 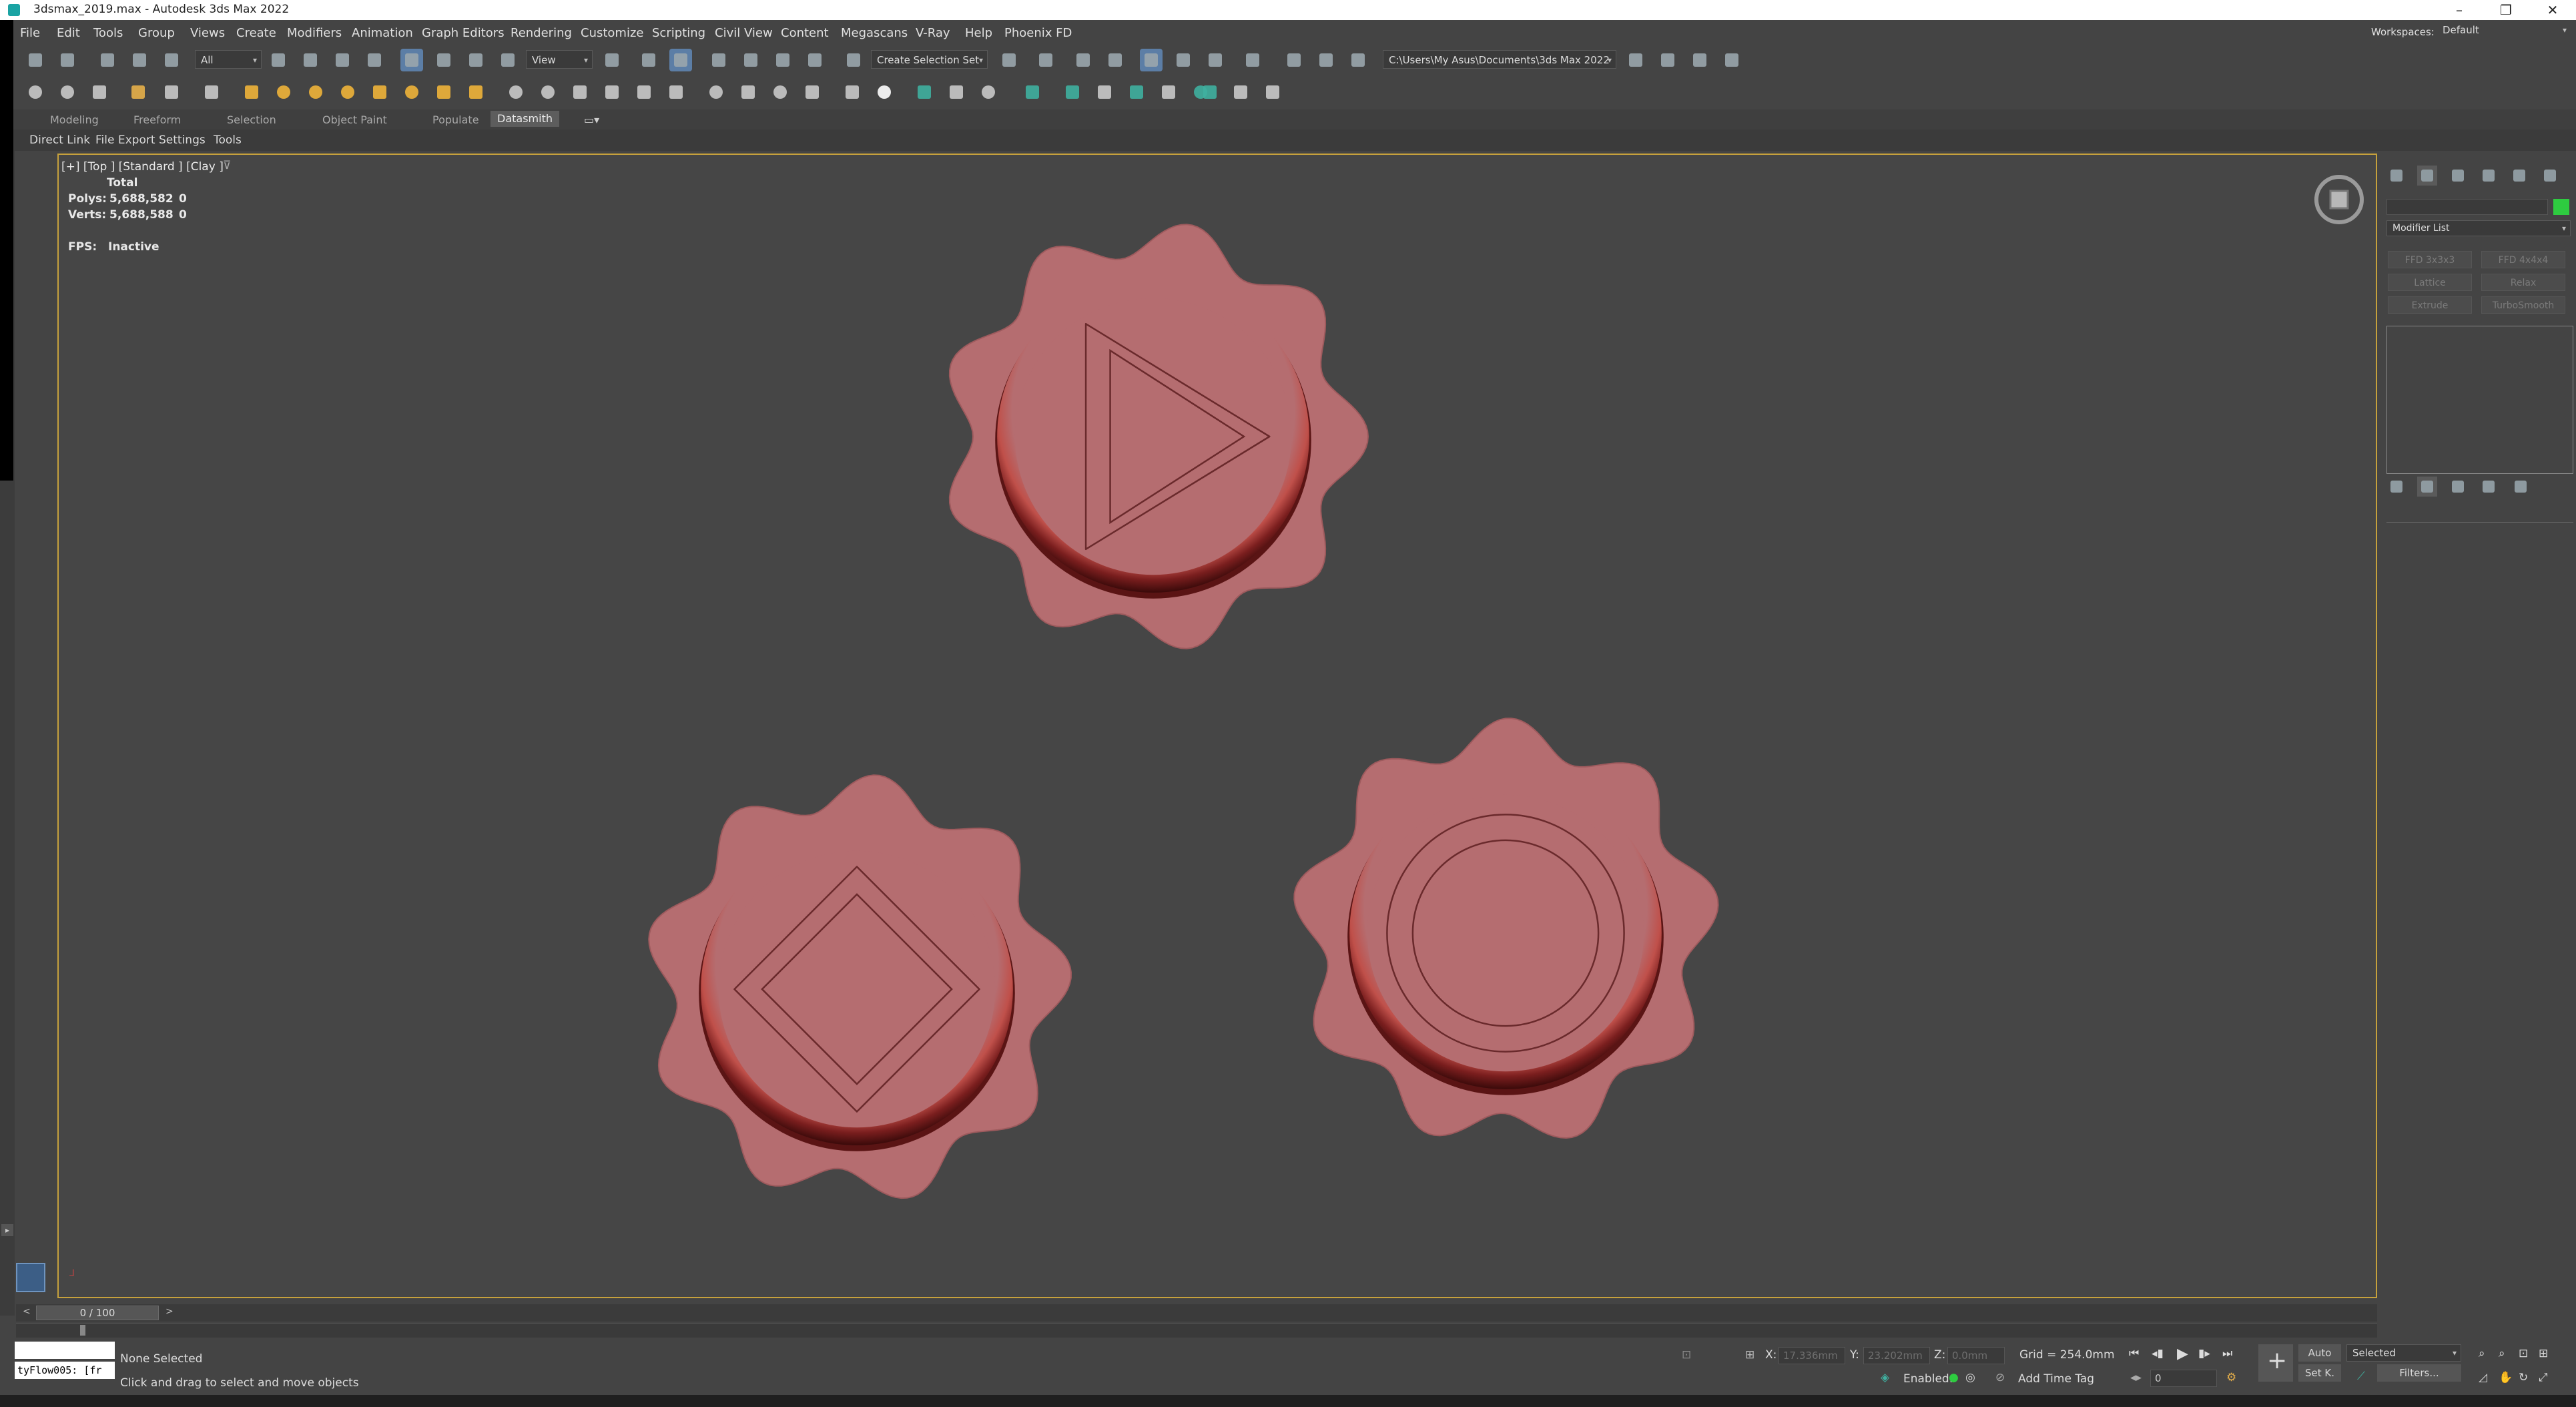 I want to click on vray-sphere-light-icon, so click(x=315, y=92).